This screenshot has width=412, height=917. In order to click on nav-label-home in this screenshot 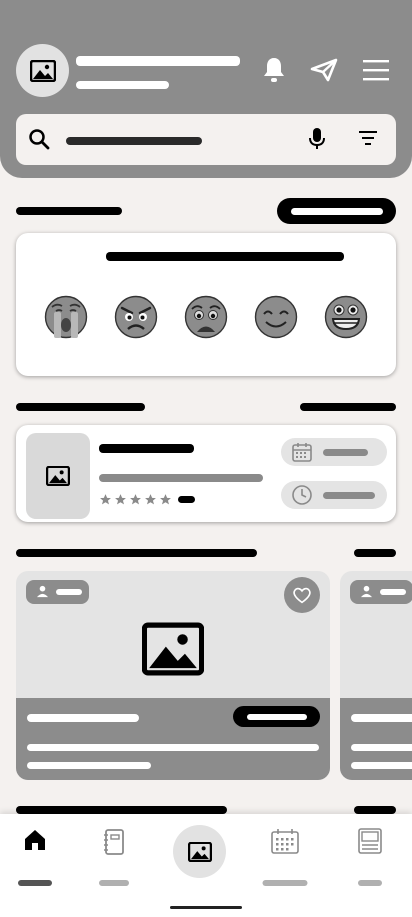, I will do `click(35, 883)`.